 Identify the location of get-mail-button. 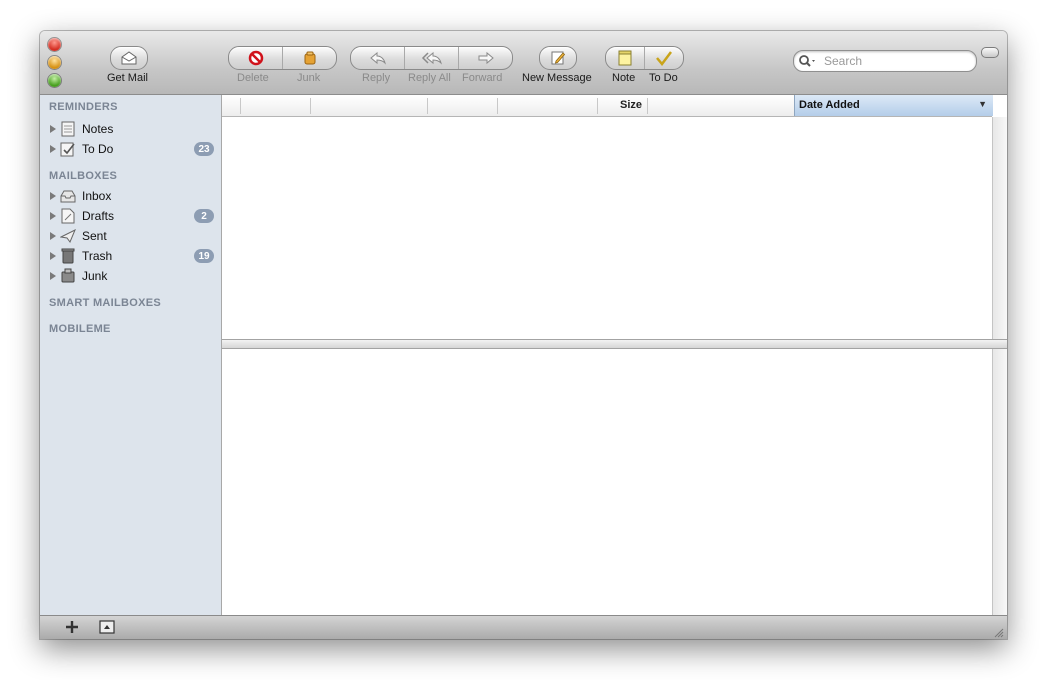
(129, 58).